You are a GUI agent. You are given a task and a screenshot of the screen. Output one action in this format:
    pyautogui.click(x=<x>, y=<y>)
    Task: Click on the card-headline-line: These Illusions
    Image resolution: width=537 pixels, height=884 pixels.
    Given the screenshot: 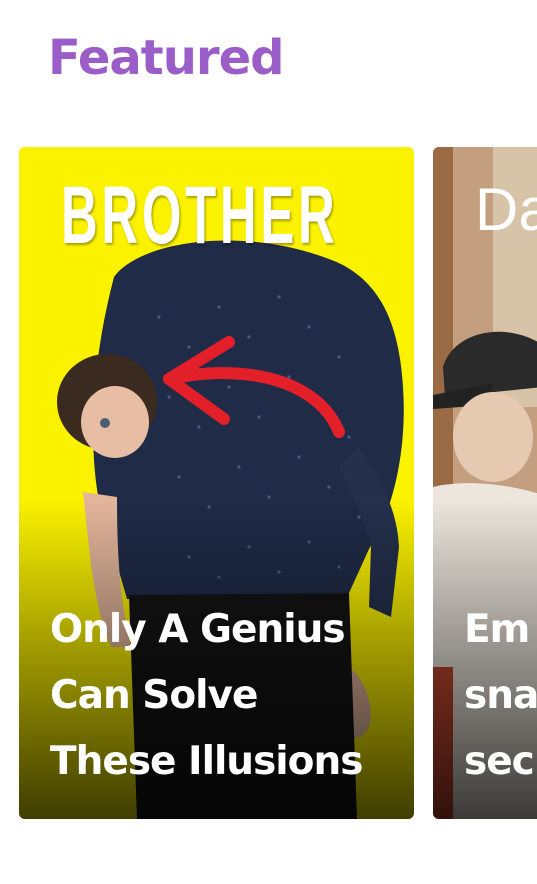 What is the action you would take?
    pyautogui.click(x=206, y=761)
    